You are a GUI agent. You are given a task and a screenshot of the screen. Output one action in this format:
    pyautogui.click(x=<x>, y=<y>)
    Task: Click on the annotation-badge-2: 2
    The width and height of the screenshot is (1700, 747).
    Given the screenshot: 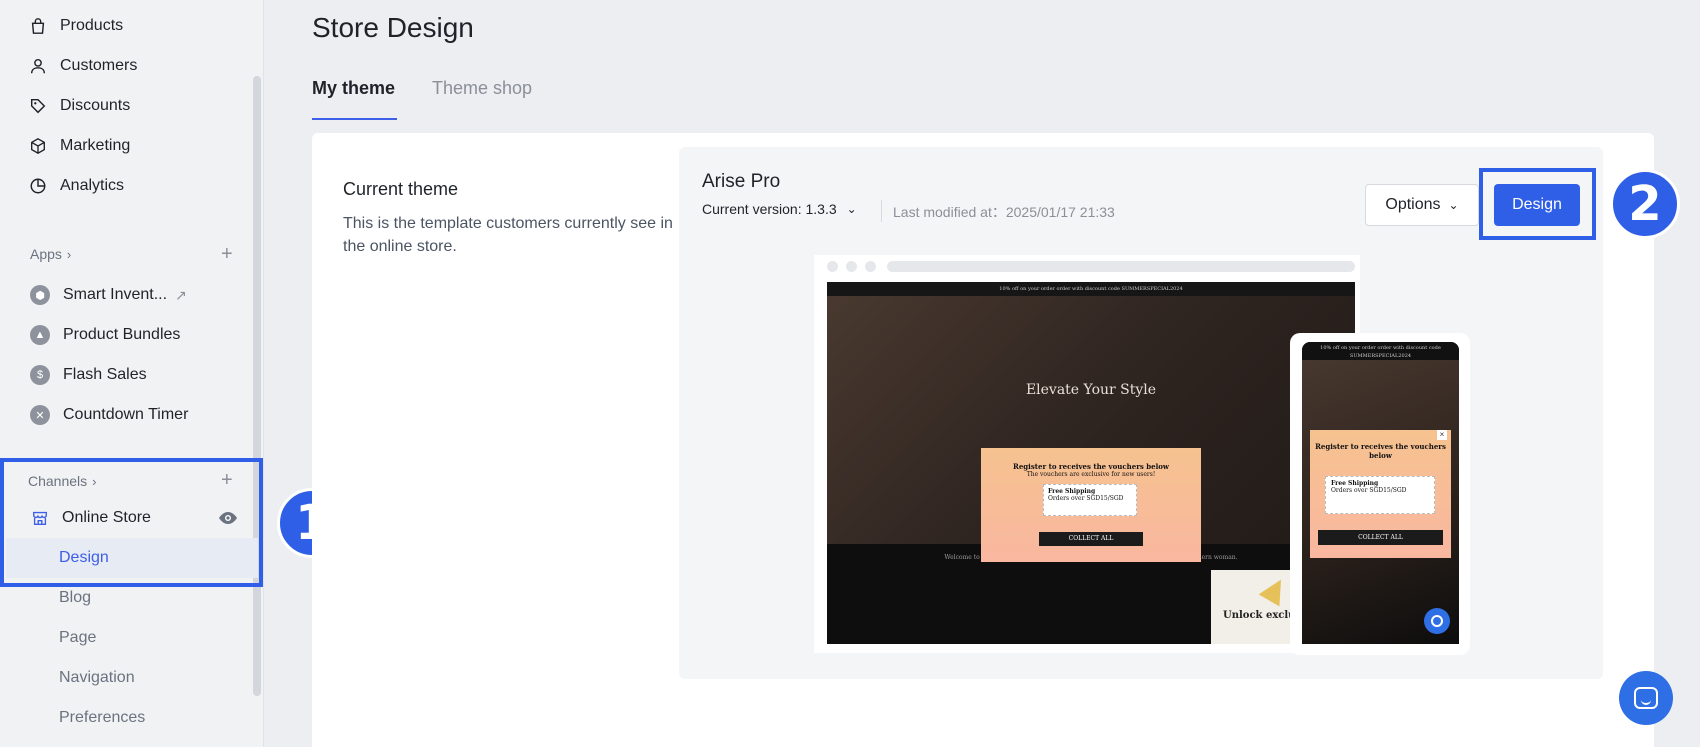 What is the action you would take?
    pyautogui.click(x=1645, y=204)
    